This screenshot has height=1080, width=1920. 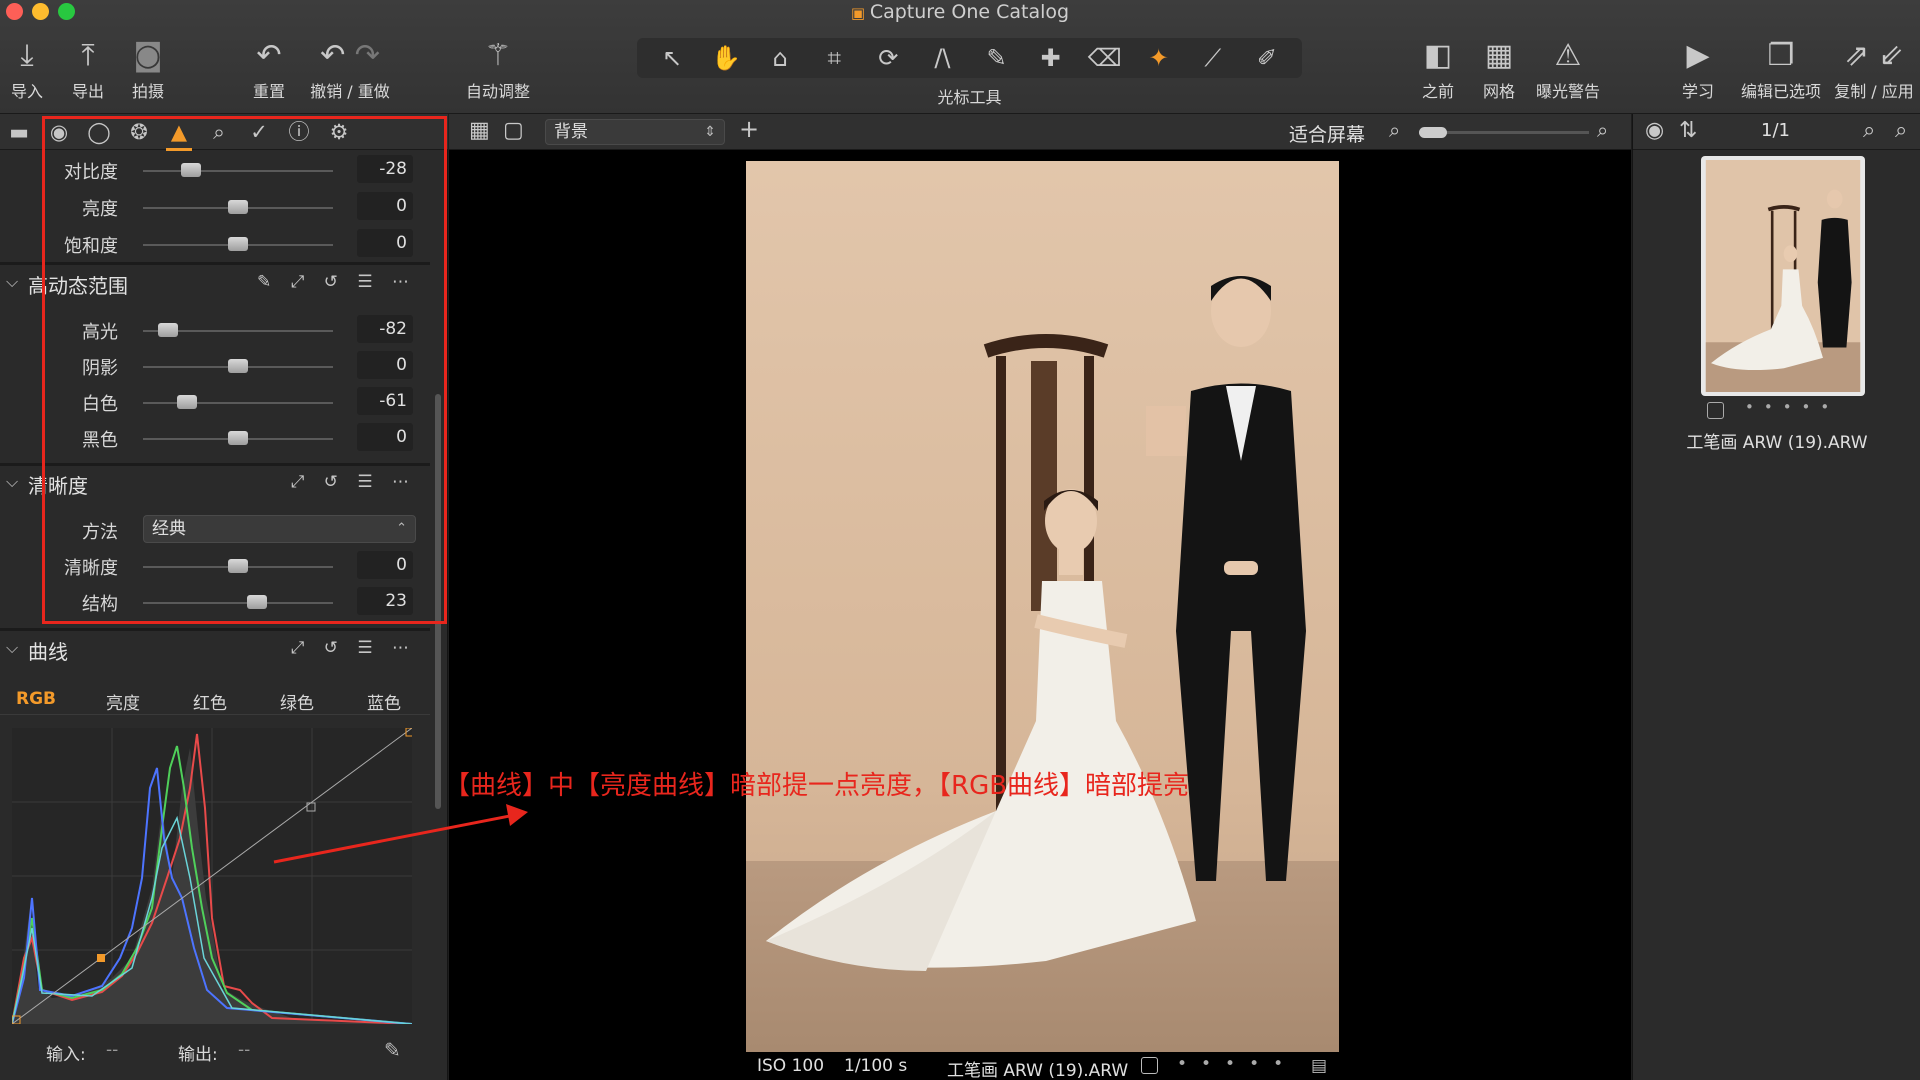 I want to click on copy-apply-icon: ⇗ ⇙, so click(x=1874, y=55).